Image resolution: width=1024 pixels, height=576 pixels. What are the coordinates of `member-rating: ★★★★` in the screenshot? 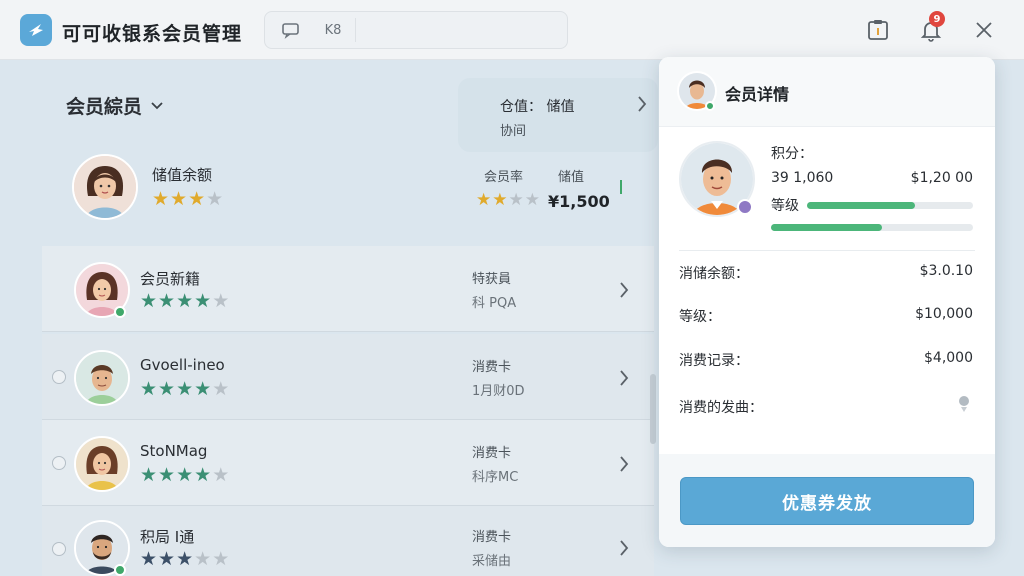 It's located at (188, 199).